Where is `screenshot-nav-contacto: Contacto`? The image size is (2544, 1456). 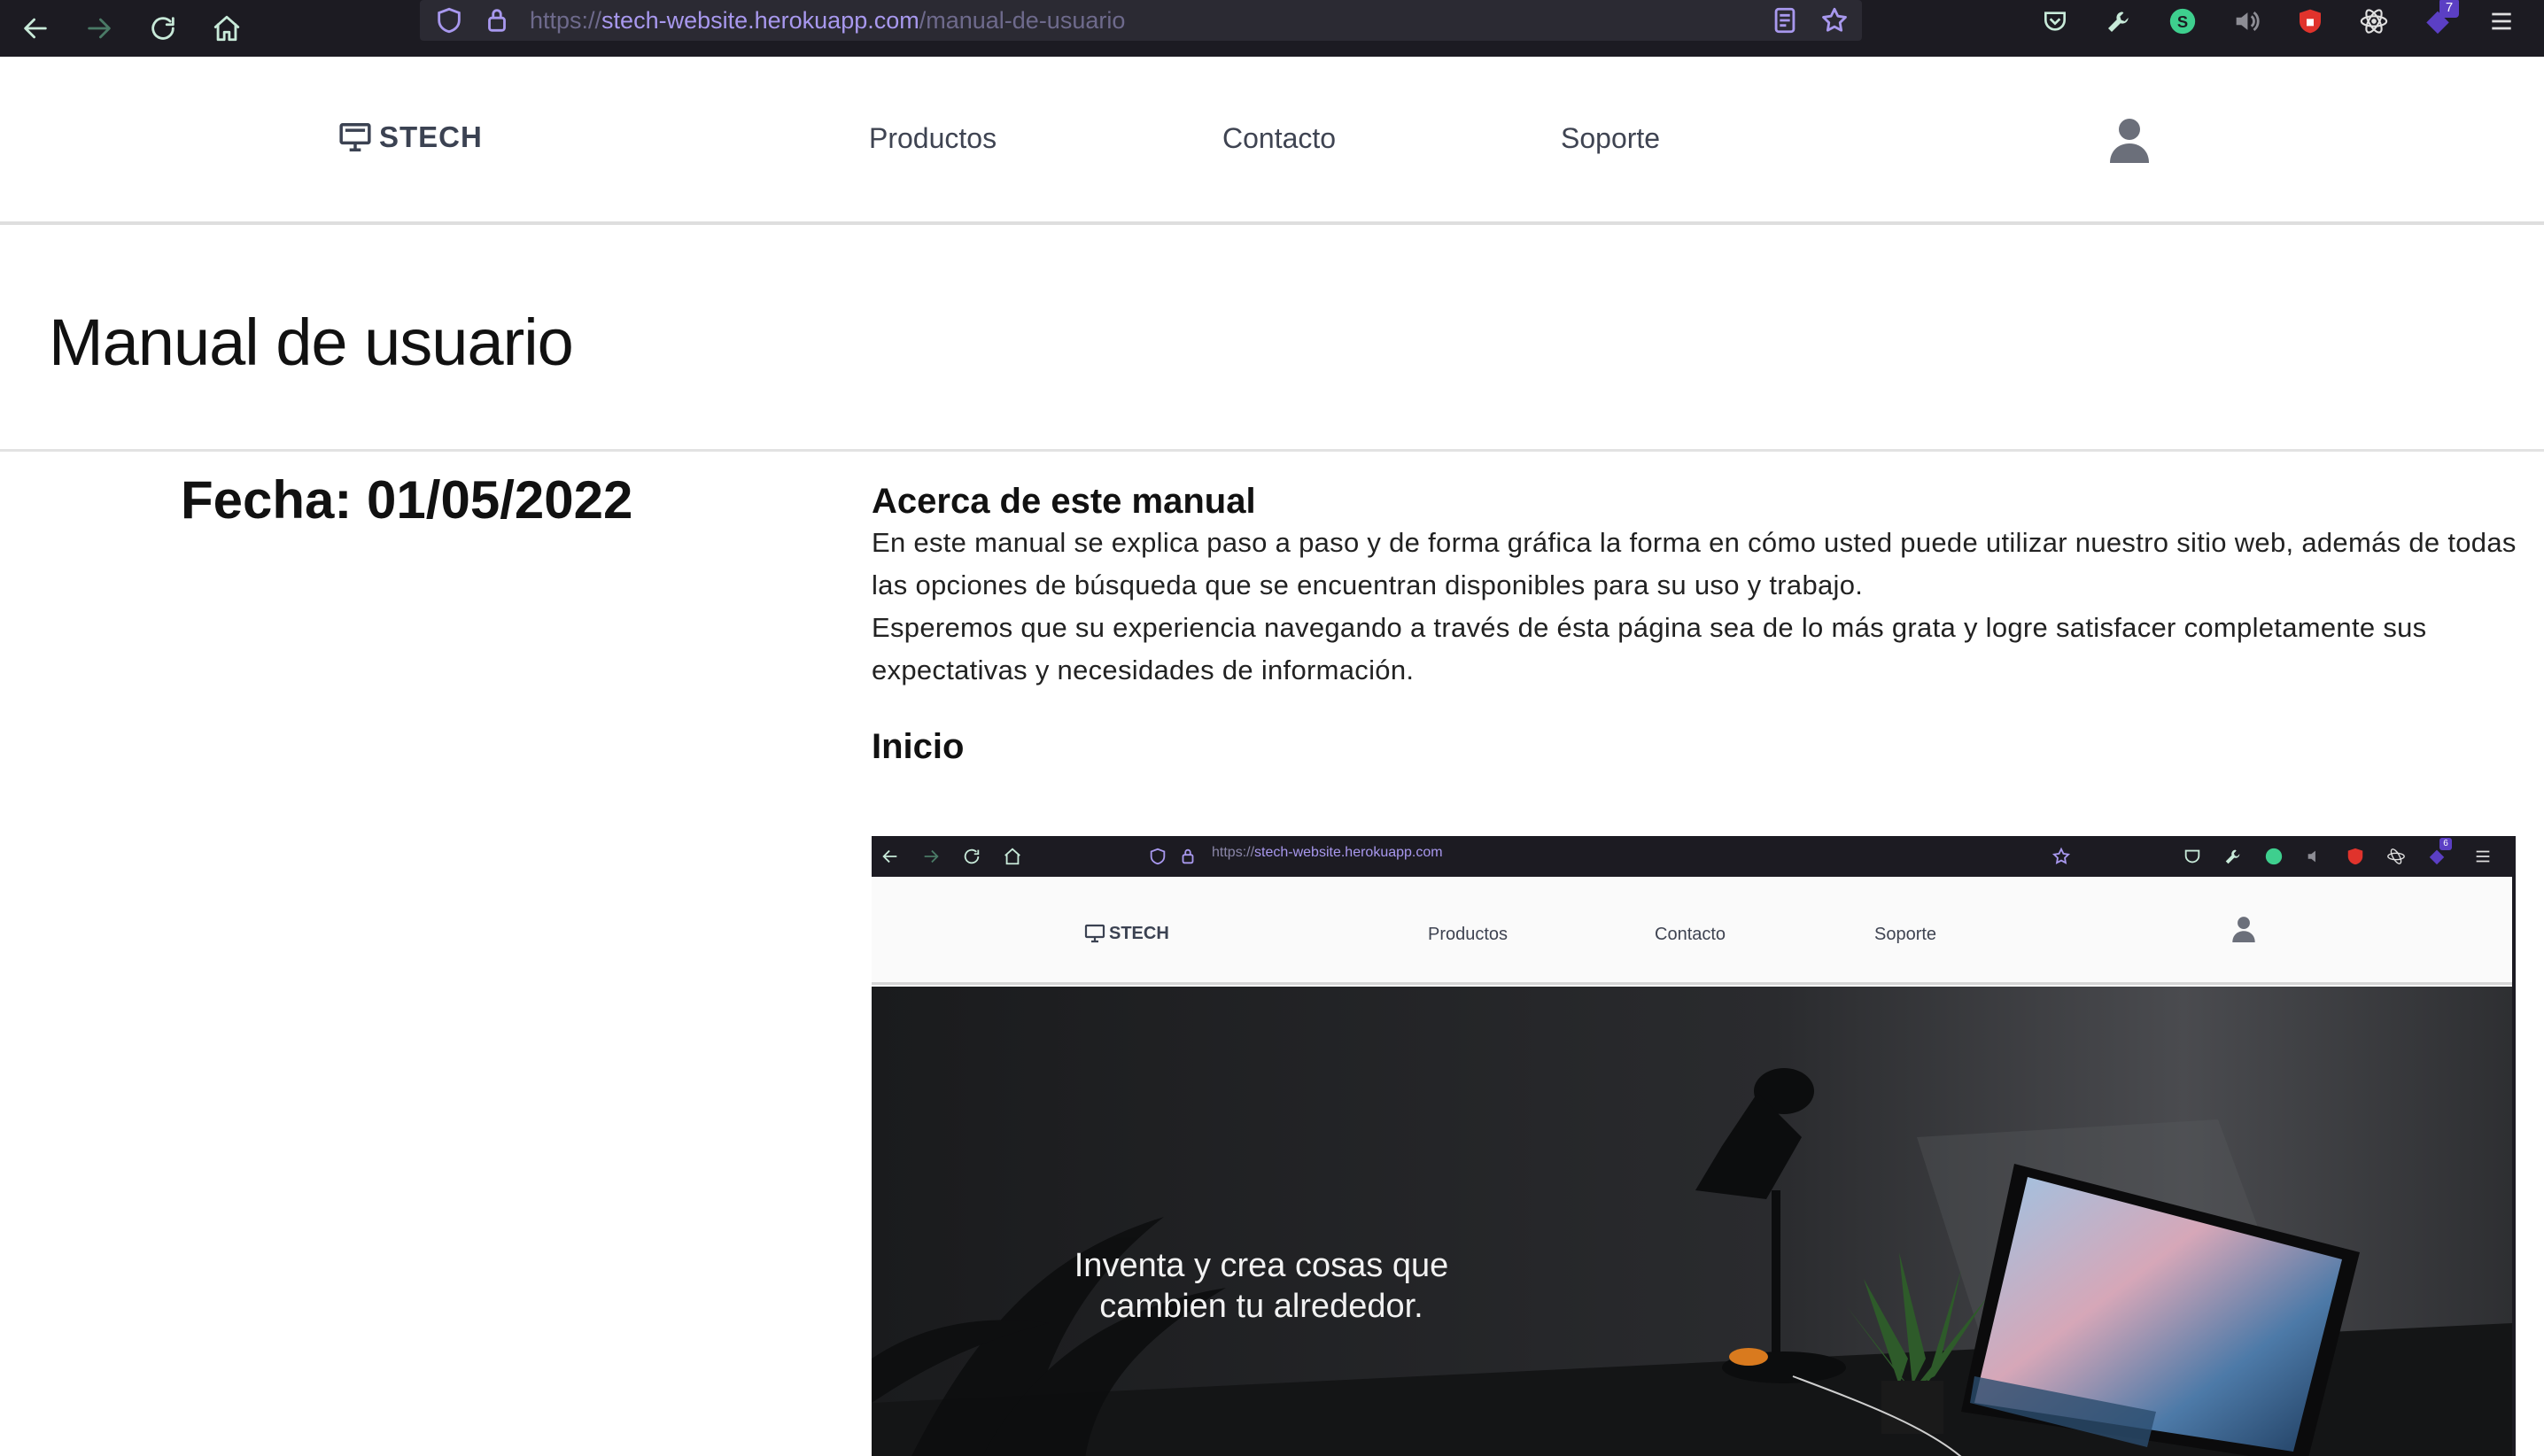
screenshot-nav-contacto: Contacto is located at coordinates (1690, 934).